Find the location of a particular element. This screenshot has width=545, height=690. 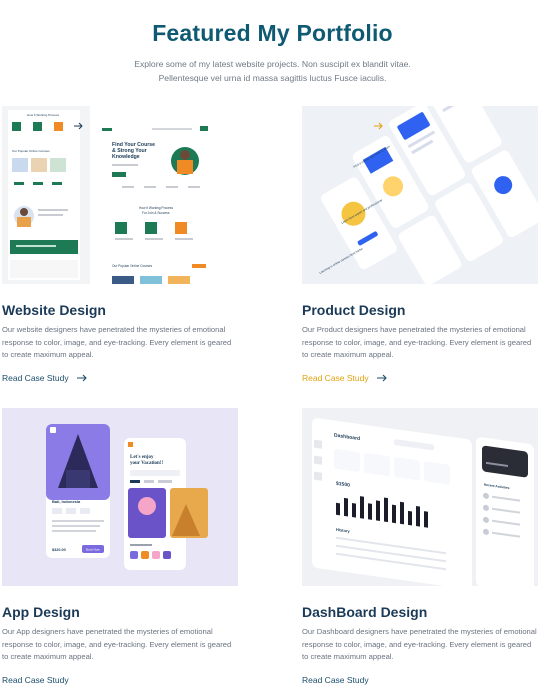

svg-text: Knowledge is located at coordinates (126, 157).